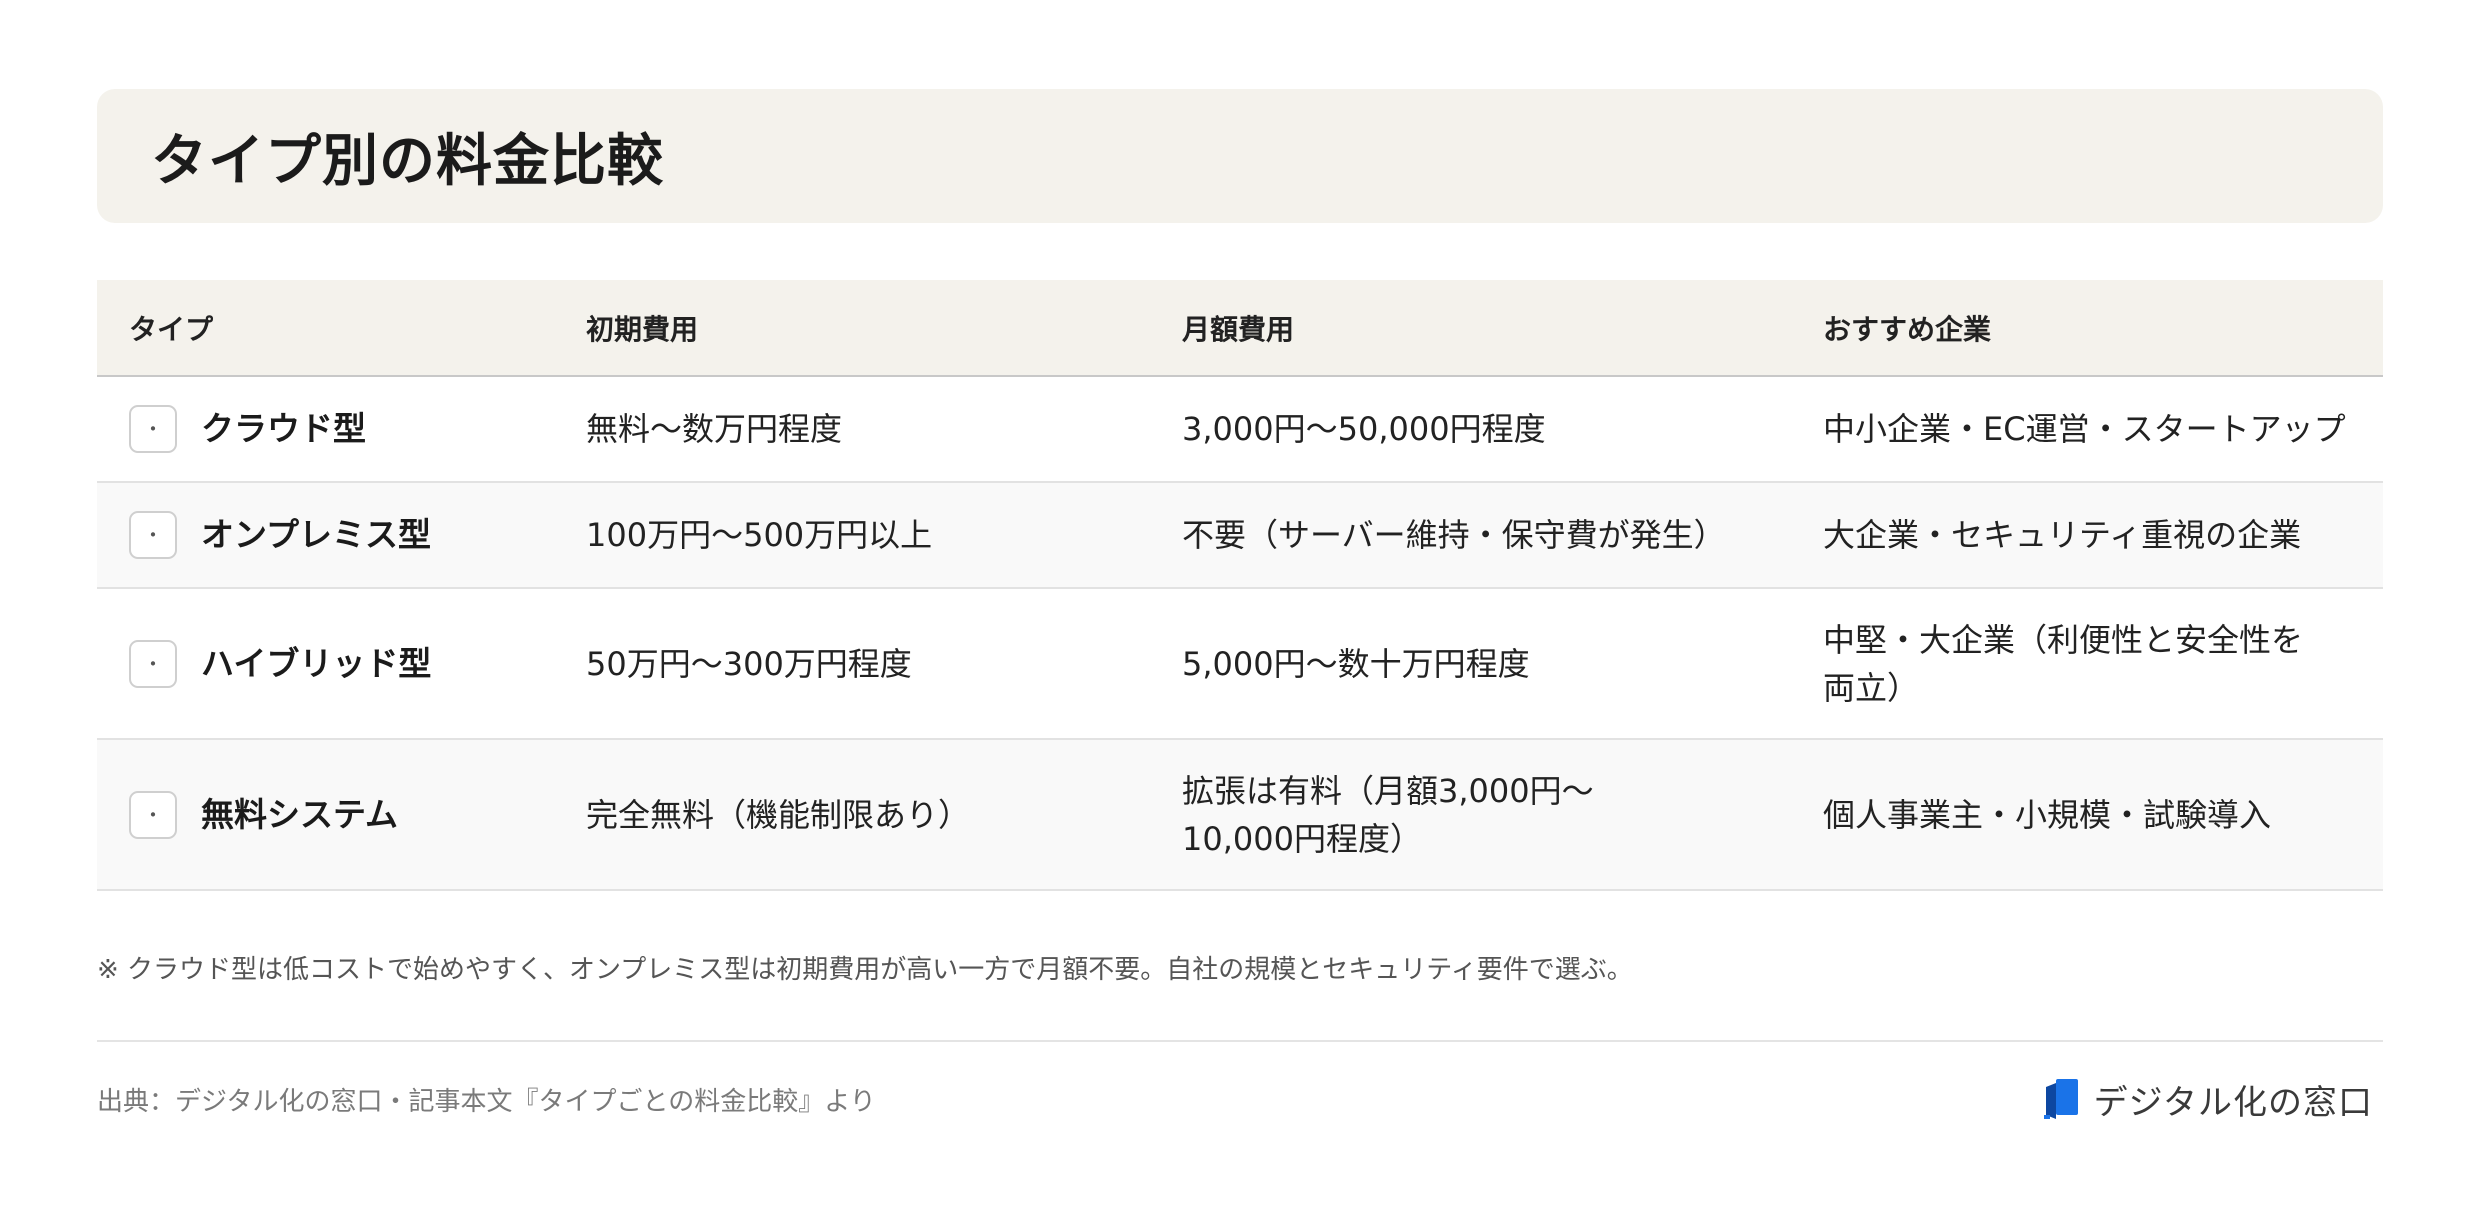 The height and width of the screenshot is (1214, 2480). I want to click on table-header-row: タイプ 初期費用 月額費用 おすすめ企業, so click(1240, 328).